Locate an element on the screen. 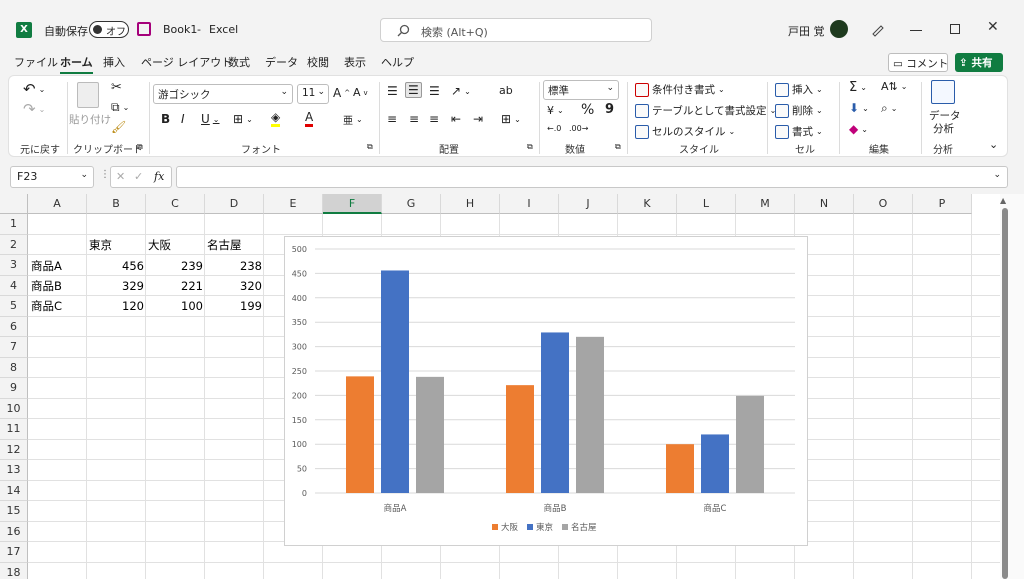  row-header-14: 14 is located at coordinates (14, 490).